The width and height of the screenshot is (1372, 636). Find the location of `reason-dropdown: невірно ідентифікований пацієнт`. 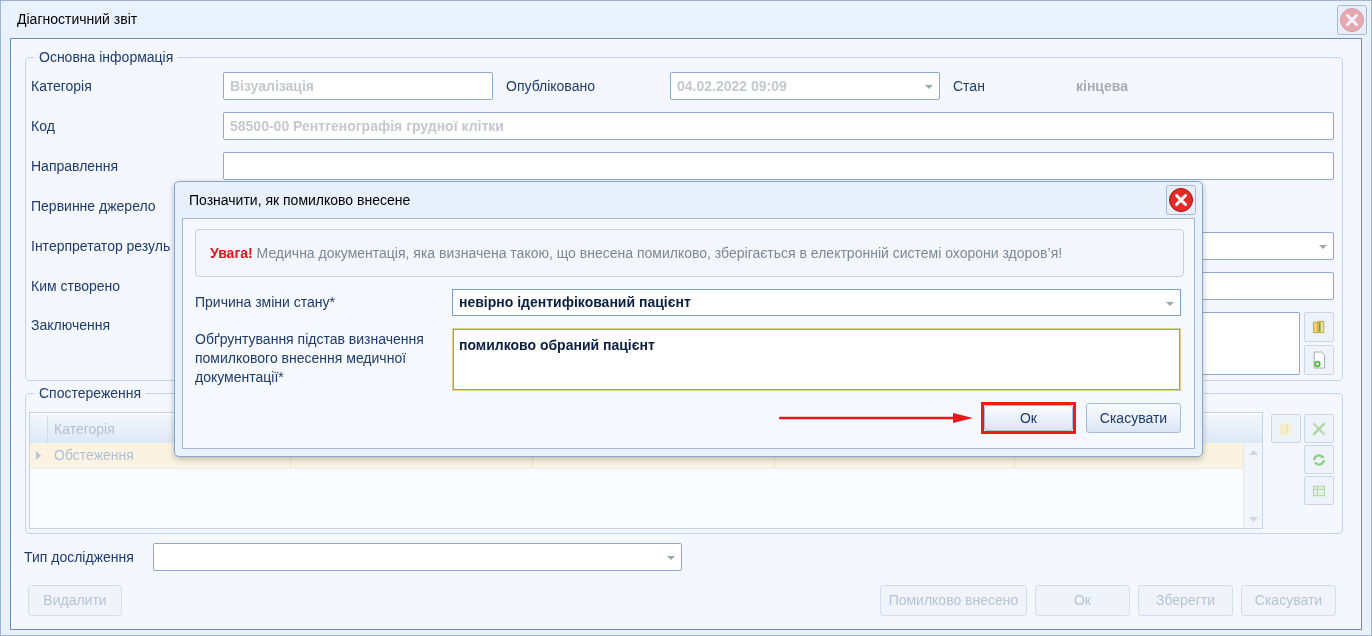

reason-dropdown: невірно ідентифікований пацієнт is located at coordinates (816, 302).